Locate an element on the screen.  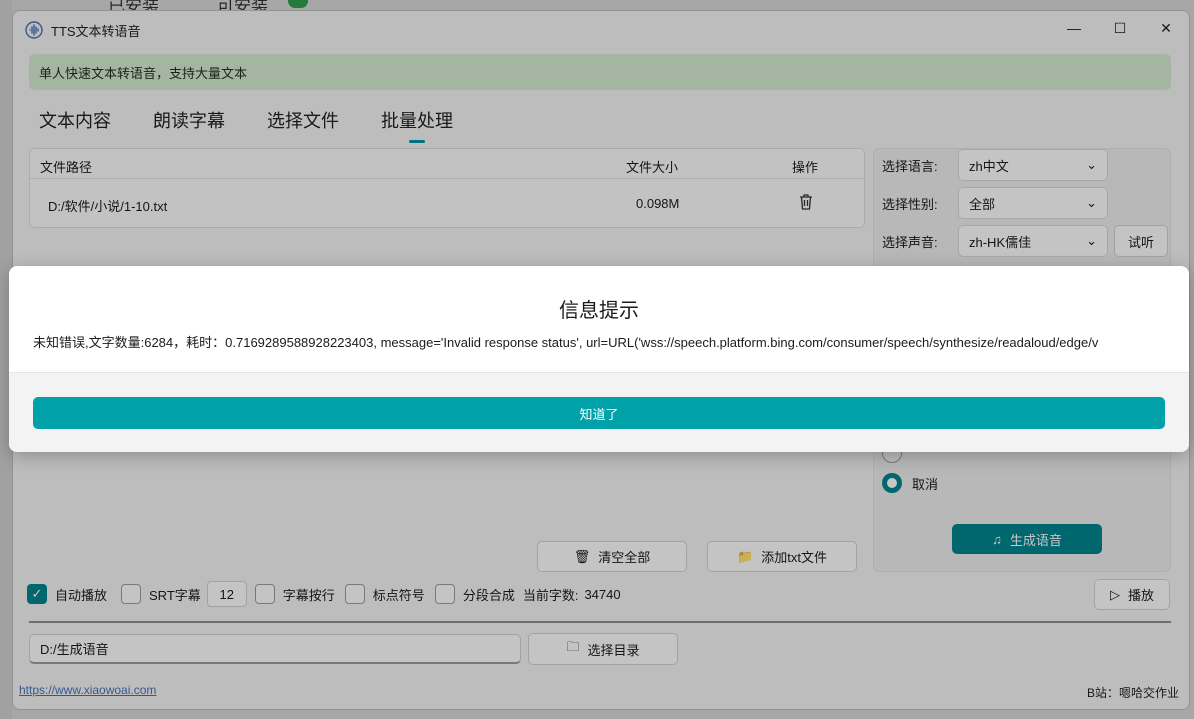
dialog-footer: 知道了 is located at coordinates (599, 412).